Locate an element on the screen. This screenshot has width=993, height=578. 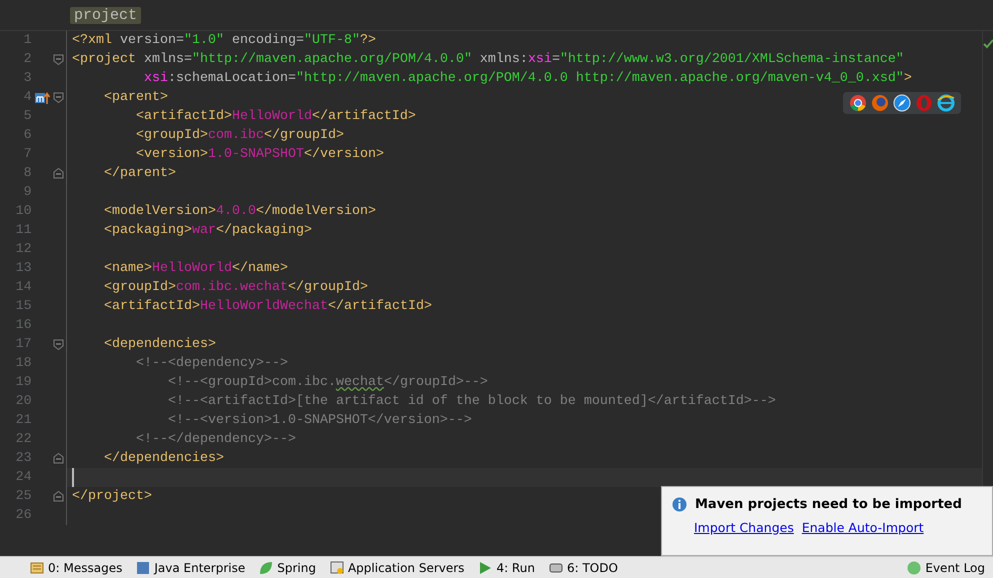
line-number: 20 is located at coordinates (23, 402).